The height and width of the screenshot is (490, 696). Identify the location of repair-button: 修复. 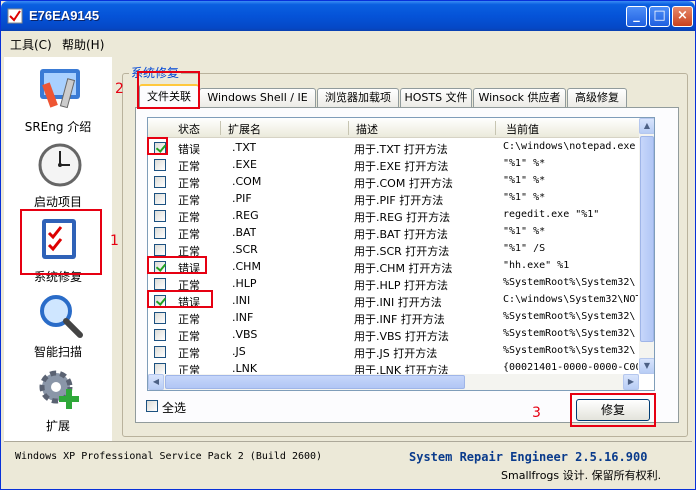
(613, 410).